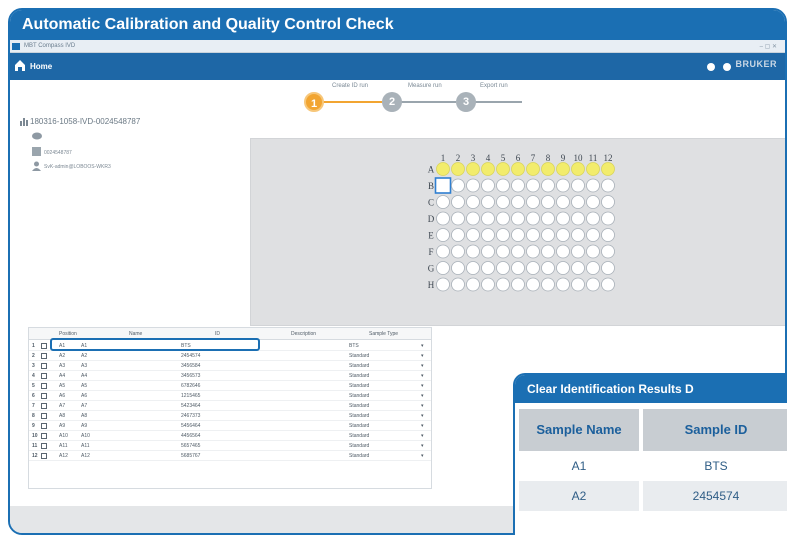 This screenshot has height=535, width=787. What do you see at coordinates (230, 366) in the screenshot?
I see `table-row: 3 A3 A3 3456584 Standard ▾` at bounding box center [230, 366].